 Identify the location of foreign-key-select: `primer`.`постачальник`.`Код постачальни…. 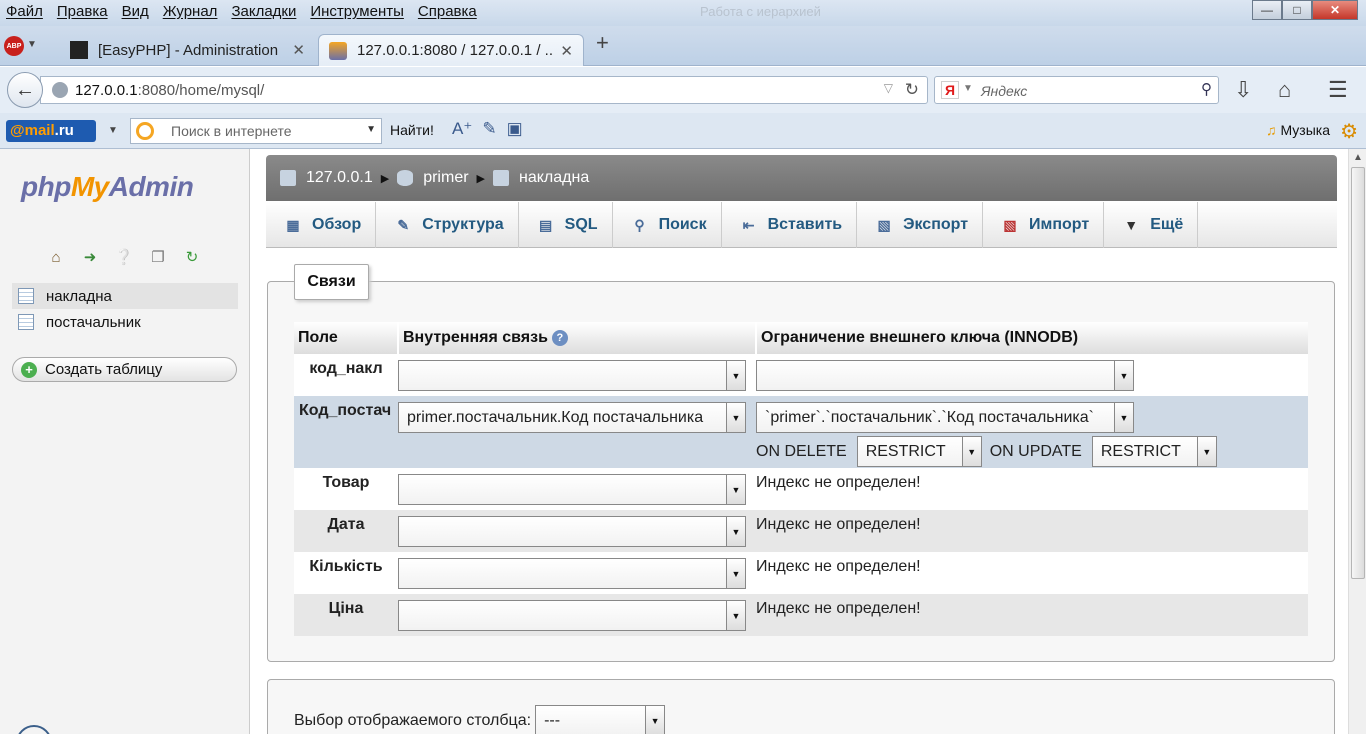
(945, 417).